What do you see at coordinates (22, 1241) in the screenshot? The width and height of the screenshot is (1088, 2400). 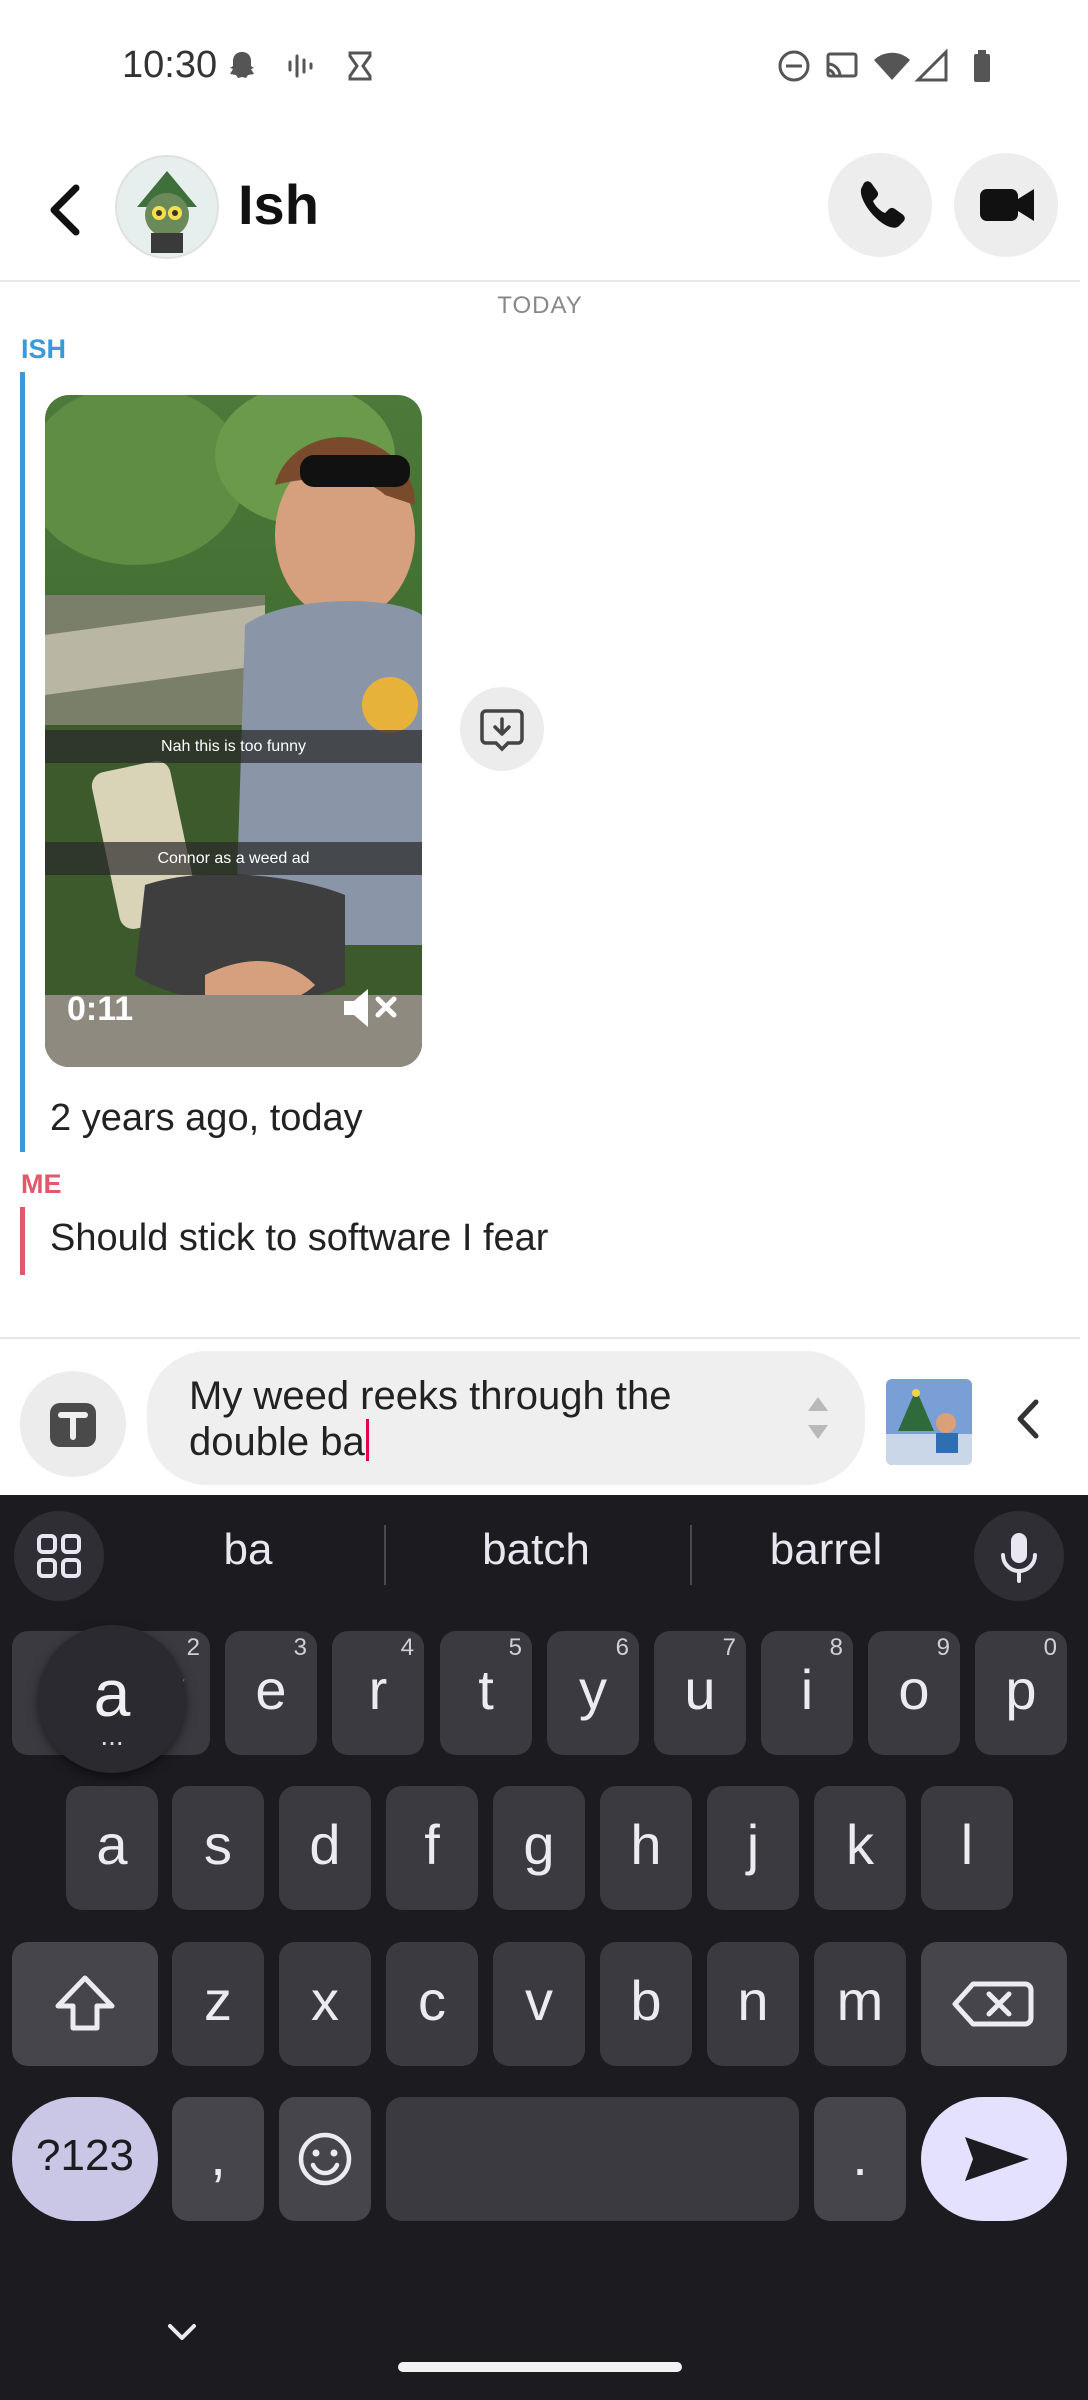 I see `sender-bar-me` at bounding box center [22, 1241].